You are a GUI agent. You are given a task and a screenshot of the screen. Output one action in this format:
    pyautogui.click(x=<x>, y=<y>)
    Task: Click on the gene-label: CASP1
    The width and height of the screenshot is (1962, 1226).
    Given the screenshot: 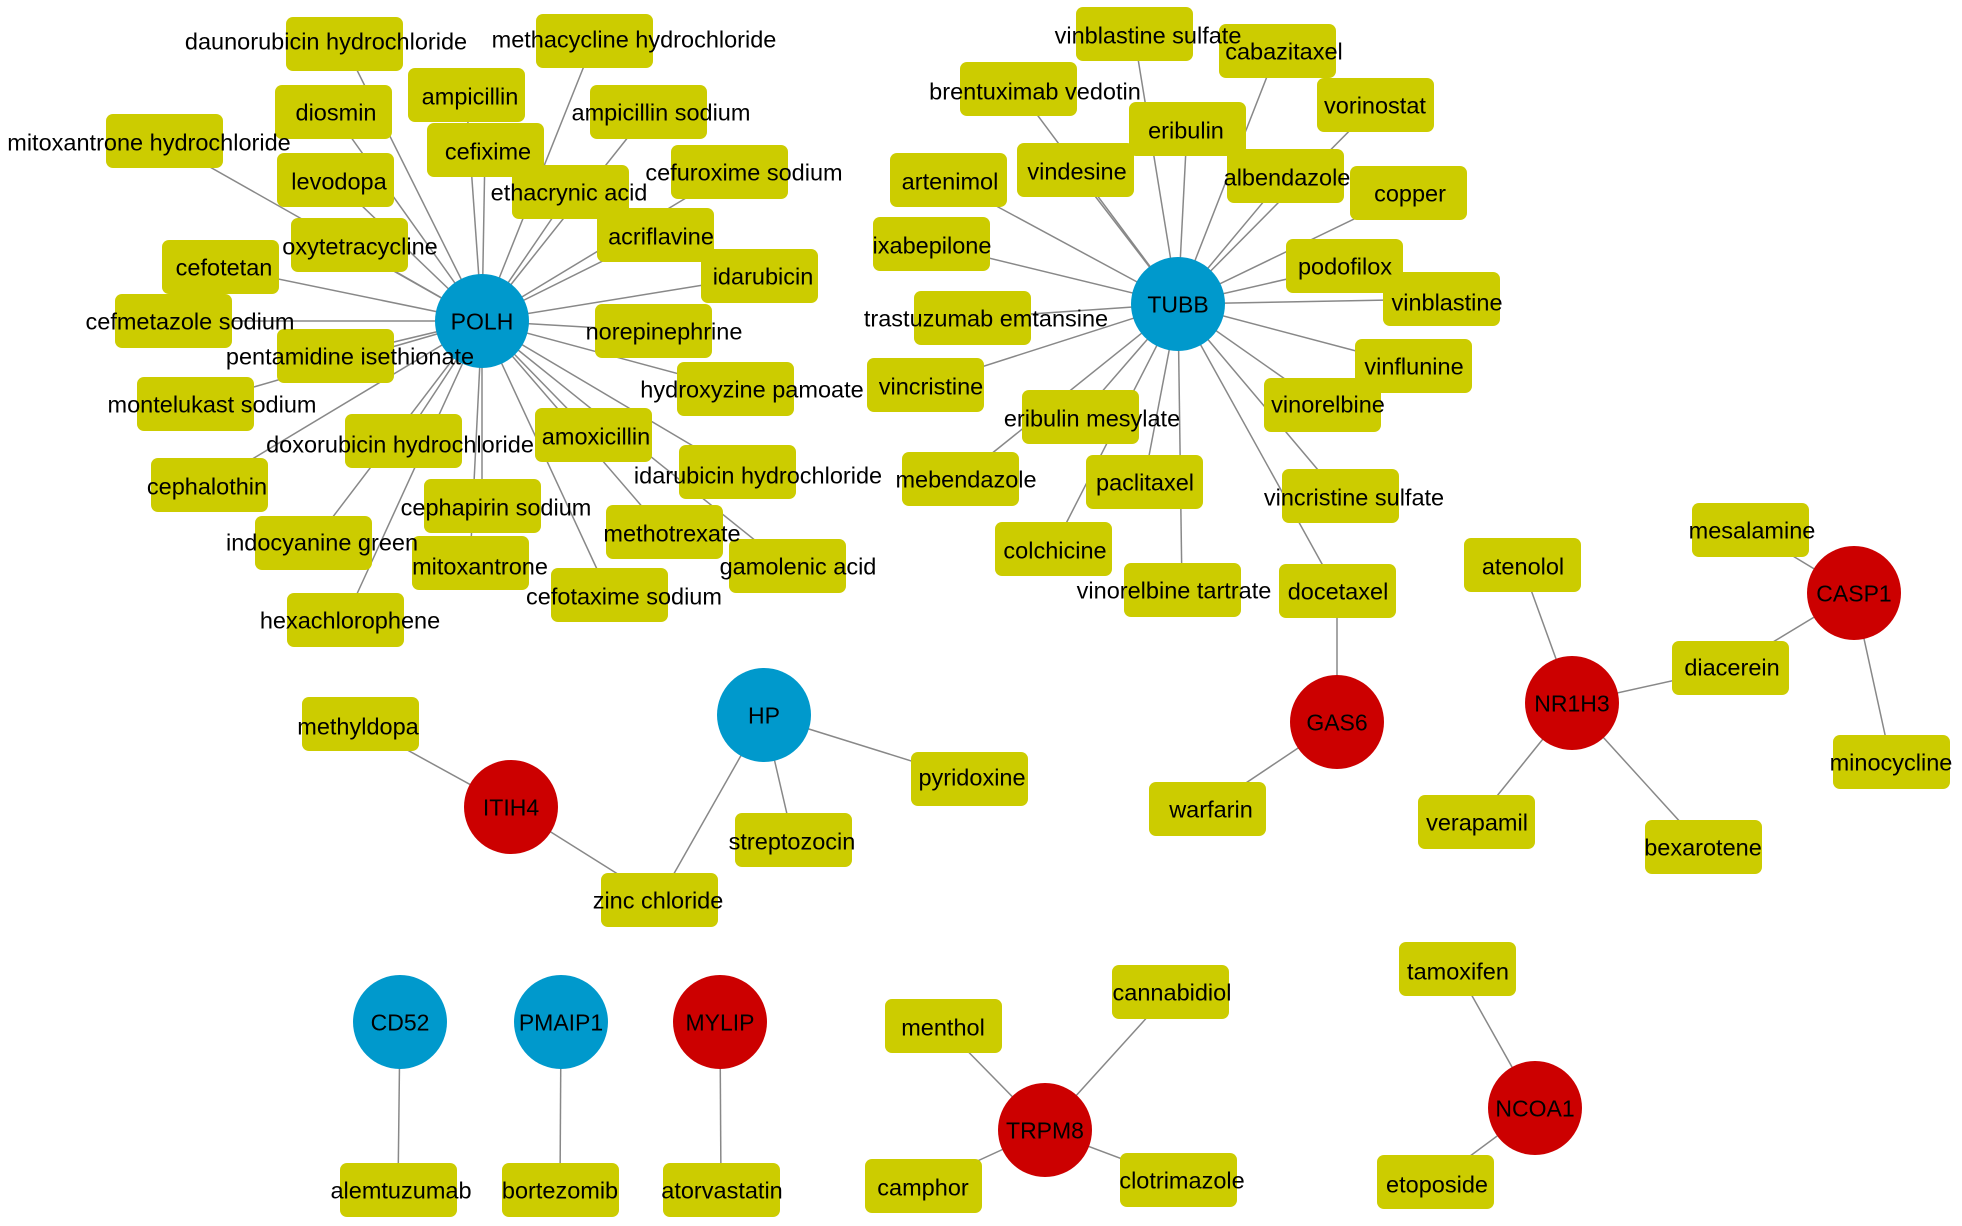 What is the action you would take?
    pyautogui.click(x=1854, y=593)
    